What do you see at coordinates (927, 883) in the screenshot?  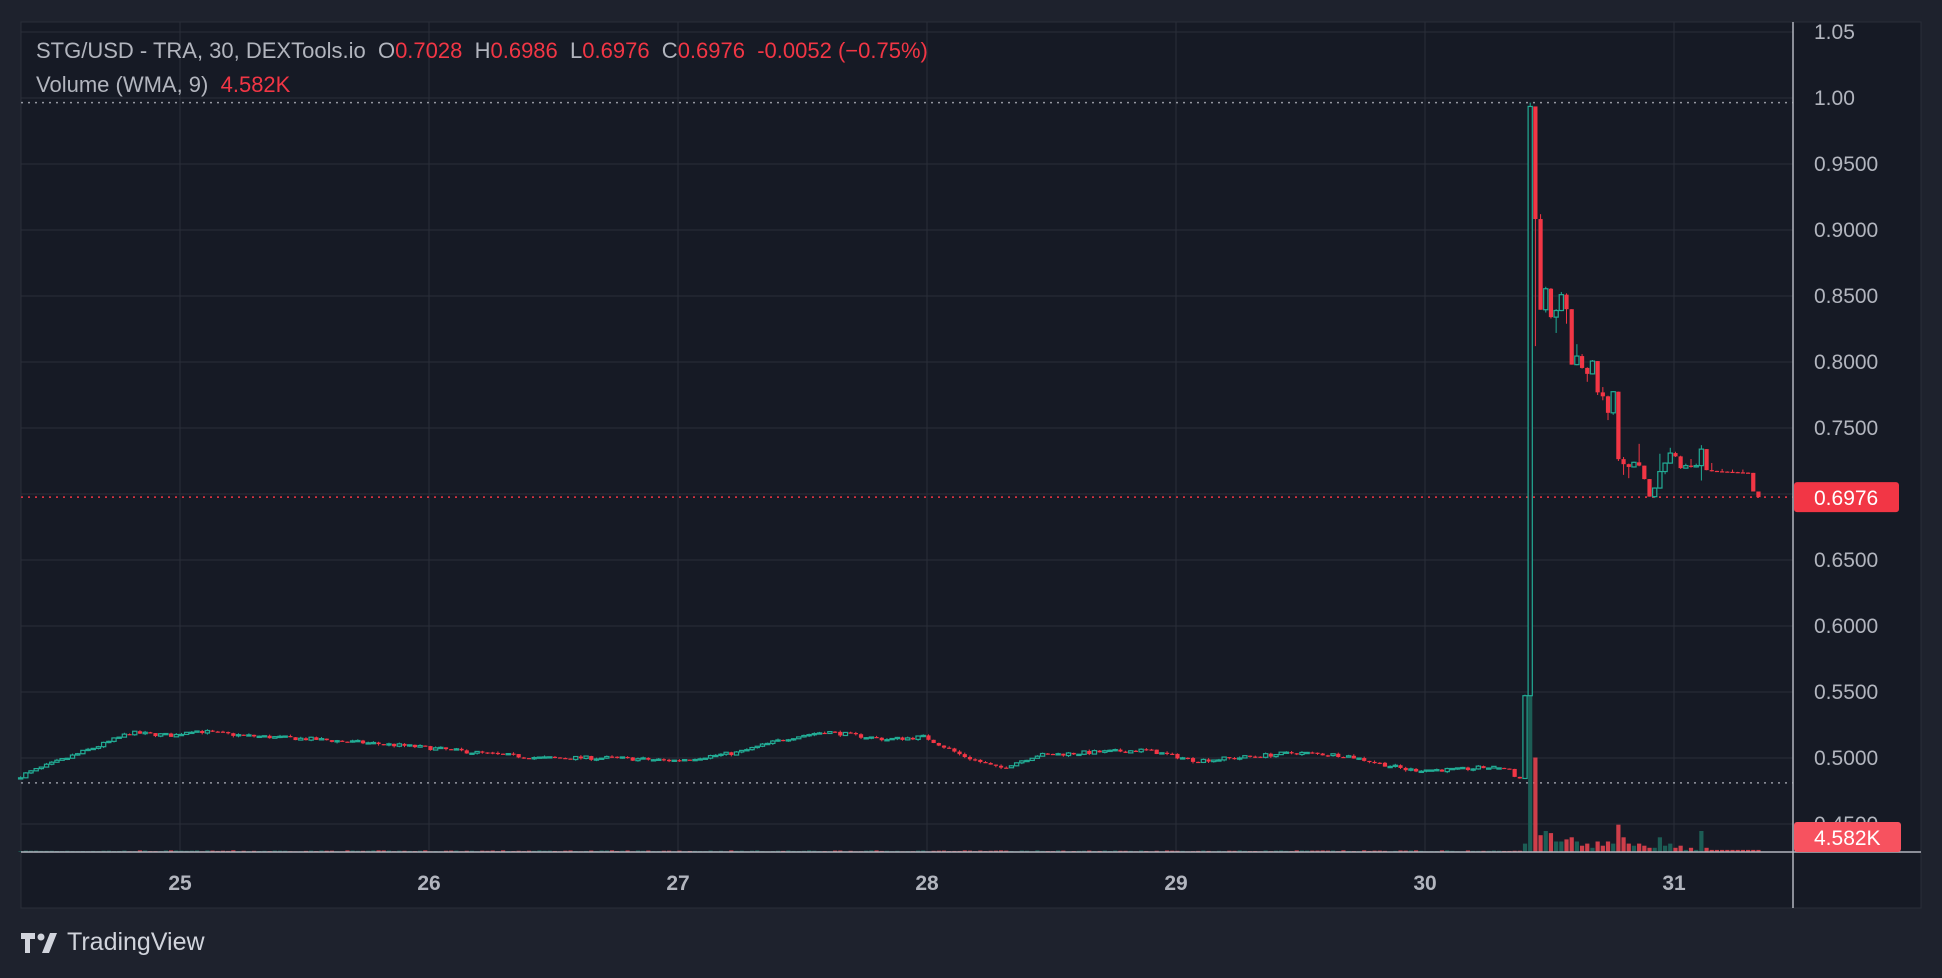 I see `x-tick-label: 28` at bounding box center [927, 883].